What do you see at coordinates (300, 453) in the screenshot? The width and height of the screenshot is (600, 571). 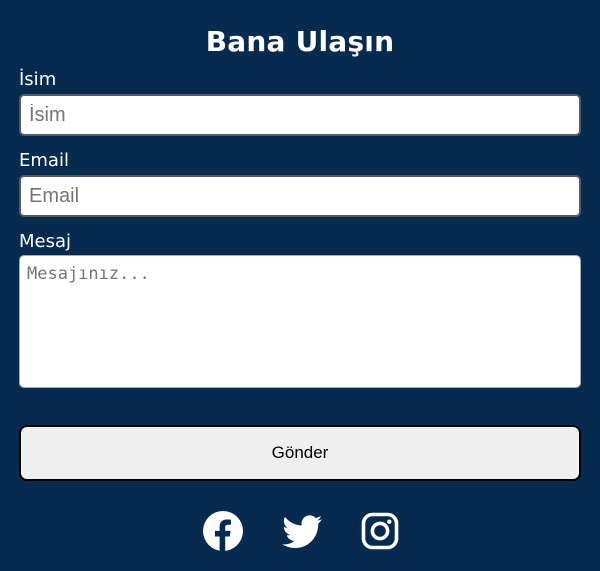 I see `submit-button: Gönder` at bounding box center [300, 453].